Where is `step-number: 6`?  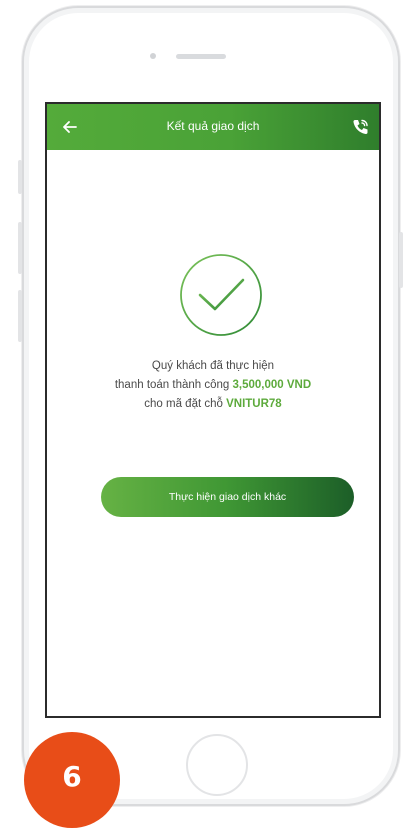
step-number: 6 is located at coordinates (72, 776).